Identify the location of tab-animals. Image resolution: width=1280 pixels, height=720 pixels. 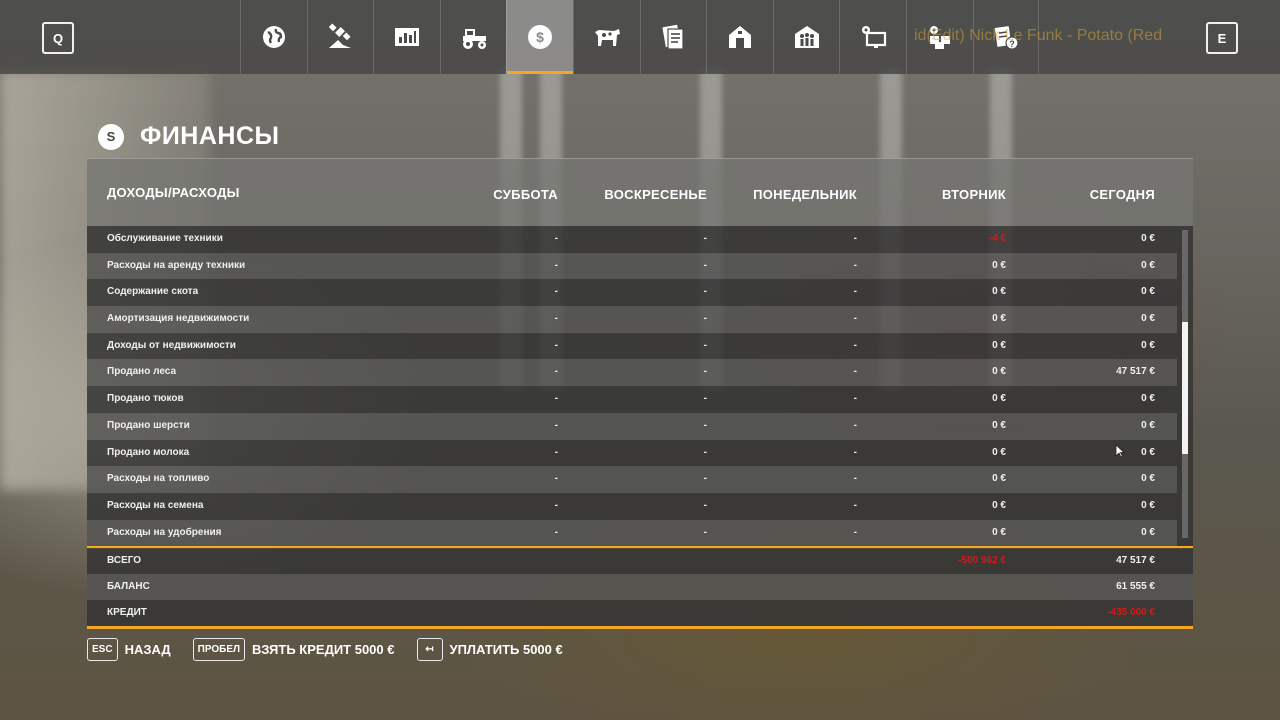
(606, 37).